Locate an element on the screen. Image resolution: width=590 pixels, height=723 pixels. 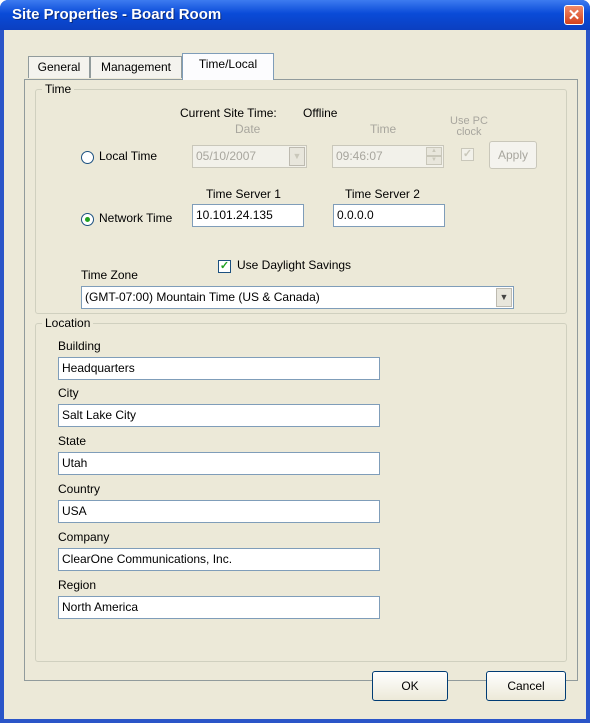
daylight-savings-label: Use Daylight Savings is located at coordinates (294, 265).